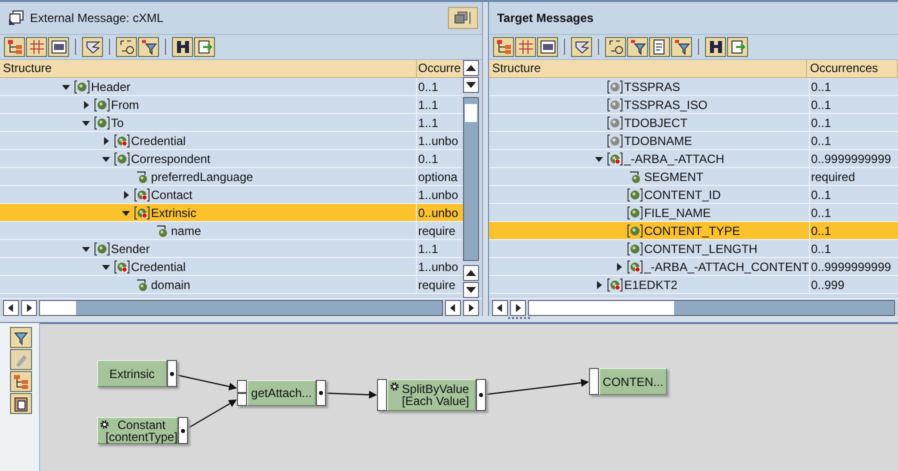 This screenshot has width=898, height=471. What do you see at coordinates (681, 47) in the screenshot?
I see `filter2-tool-icon` at bounding box center [681, 47].